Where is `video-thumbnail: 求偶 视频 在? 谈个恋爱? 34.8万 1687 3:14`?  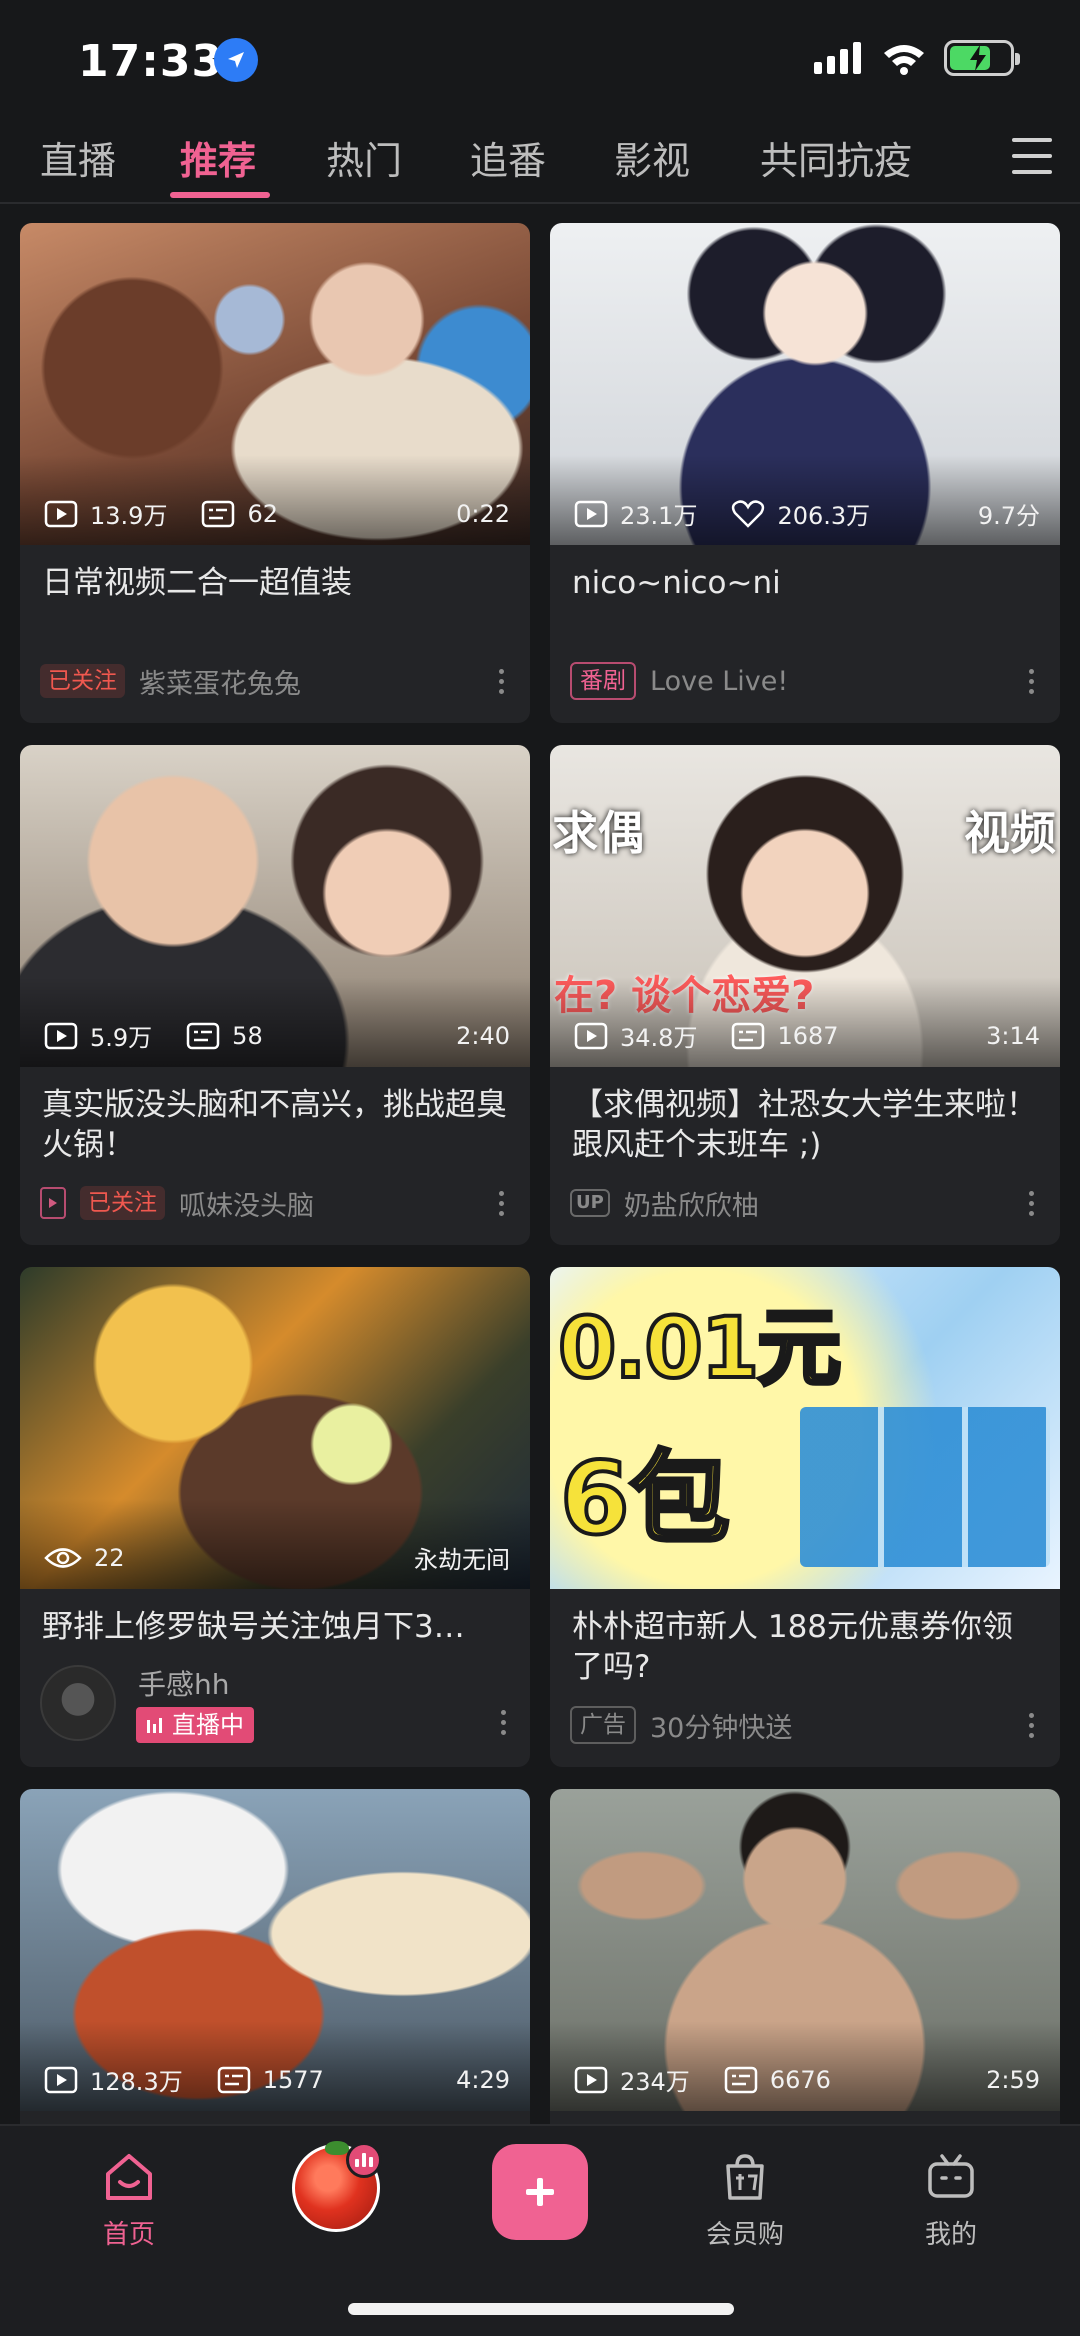
video-thumbnail: 求偶 视频 在? 谈个恋爱? 34.8万 1687 3:14 is located at coordinates (805, 906).